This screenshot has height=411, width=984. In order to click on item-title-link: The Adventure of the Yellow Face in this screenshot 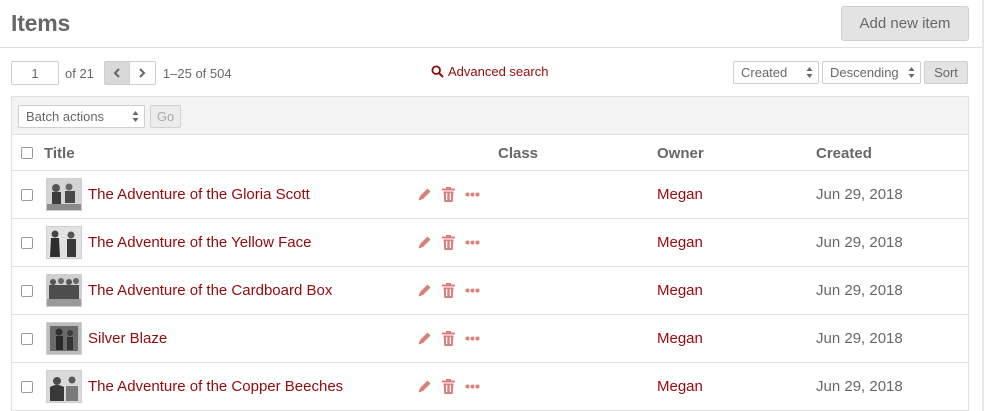, I will do `click(199, 242)`.